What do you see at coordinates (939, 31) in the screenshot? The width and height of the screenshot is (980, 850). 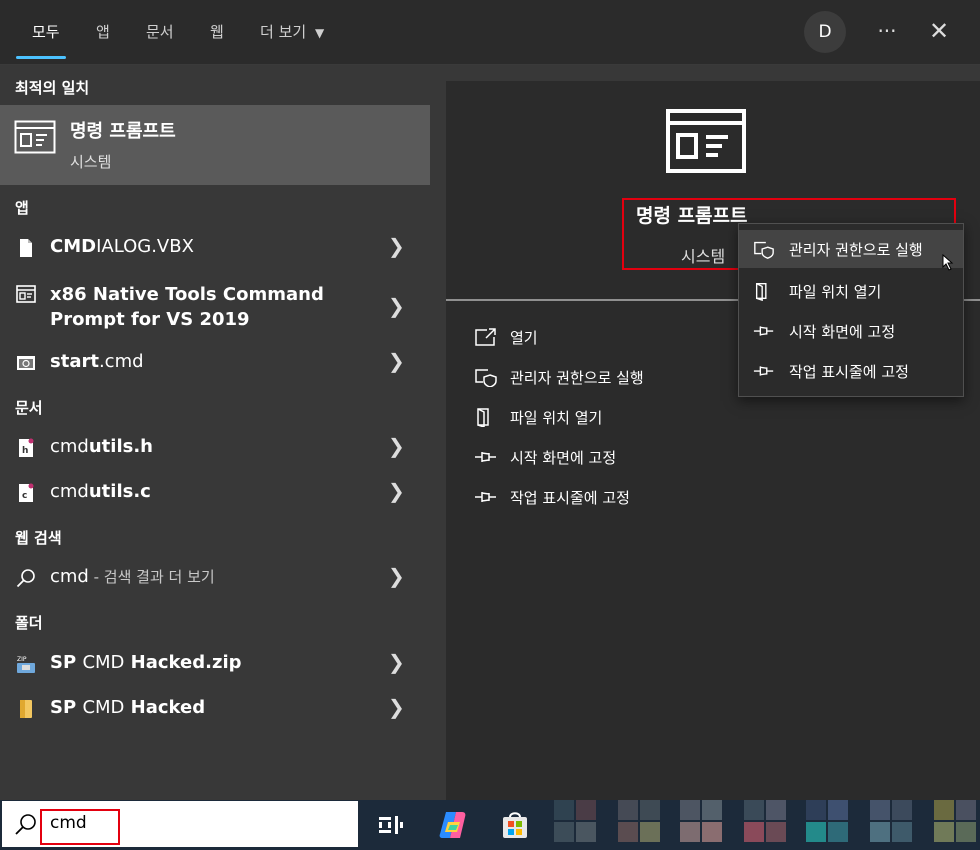 I see `close-icon: ✕` at bounding box center [939, 31].